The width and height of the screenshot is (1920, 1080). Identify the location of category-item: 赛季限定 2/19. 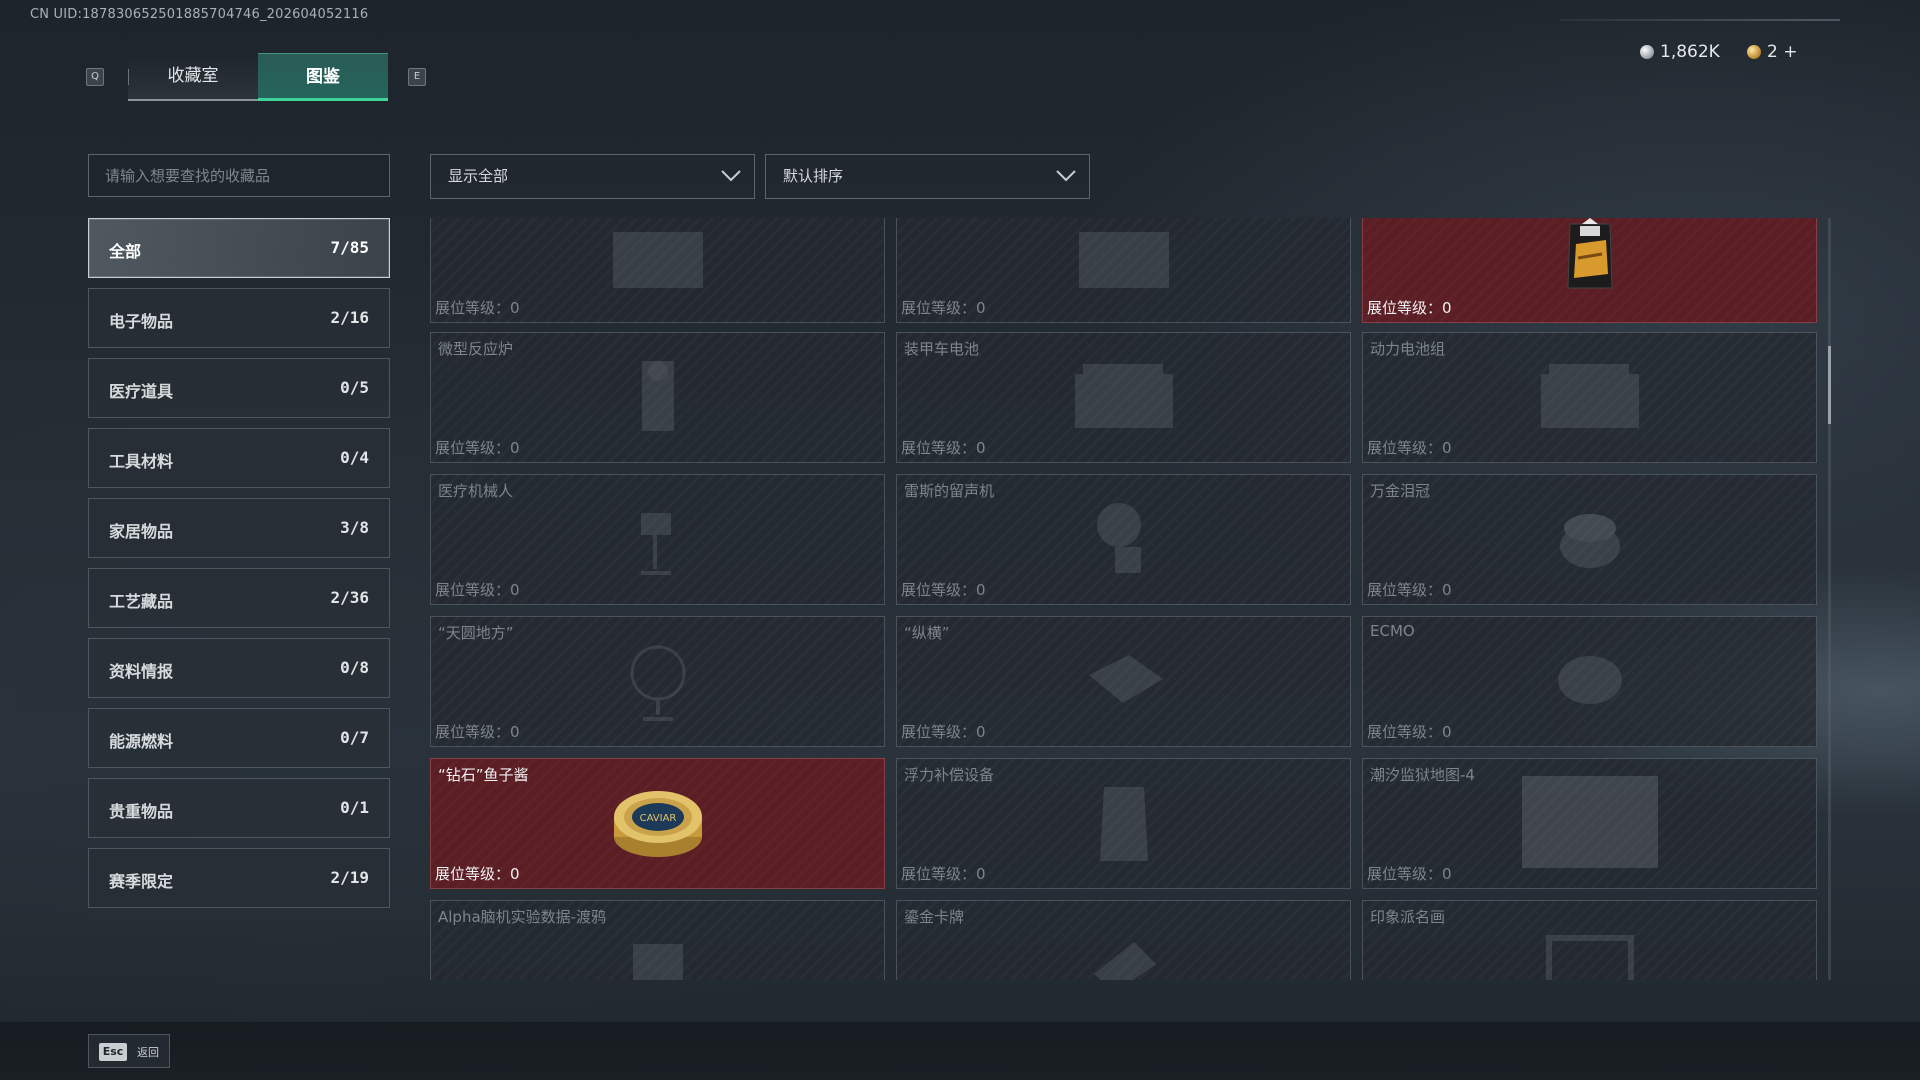
(239, 878).